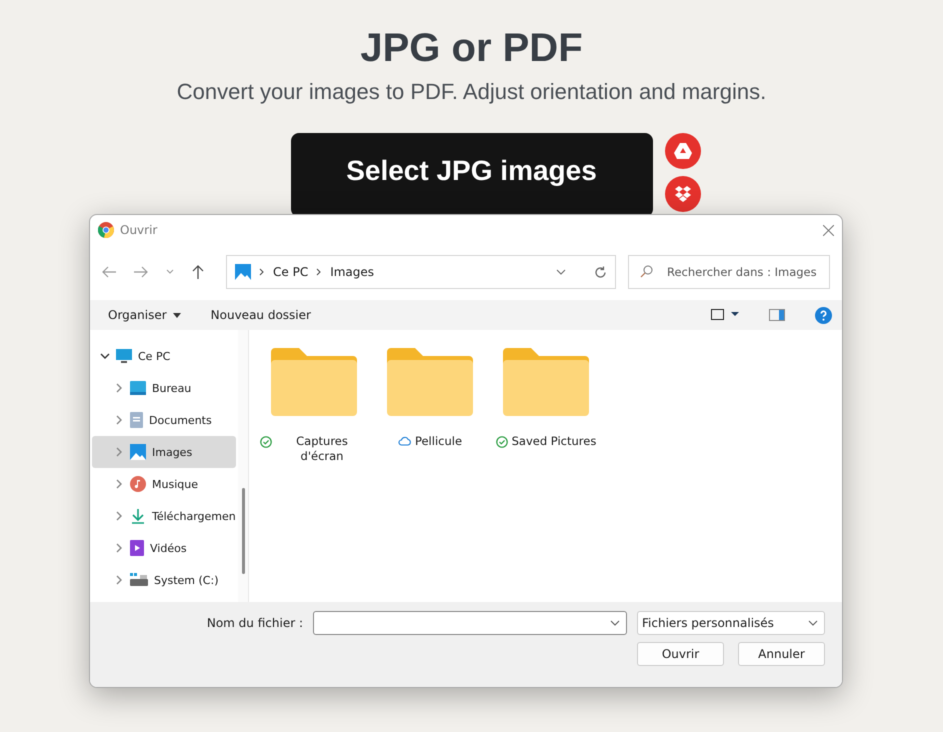 The image size is (943, 732). Describe the element at coordinates (124, 356) in the screenshot. I see `monitor-icon` at that location.